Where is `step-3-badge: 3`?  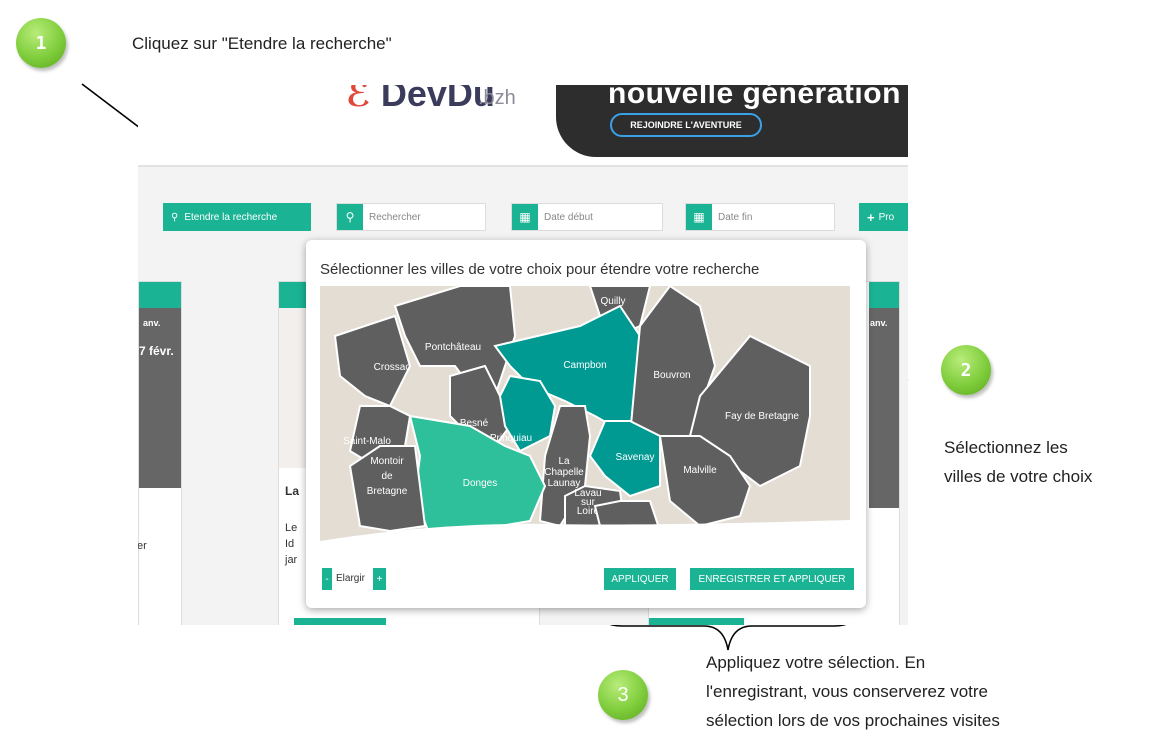
step-3-badge: 3 is located at coordinates (623, 695).